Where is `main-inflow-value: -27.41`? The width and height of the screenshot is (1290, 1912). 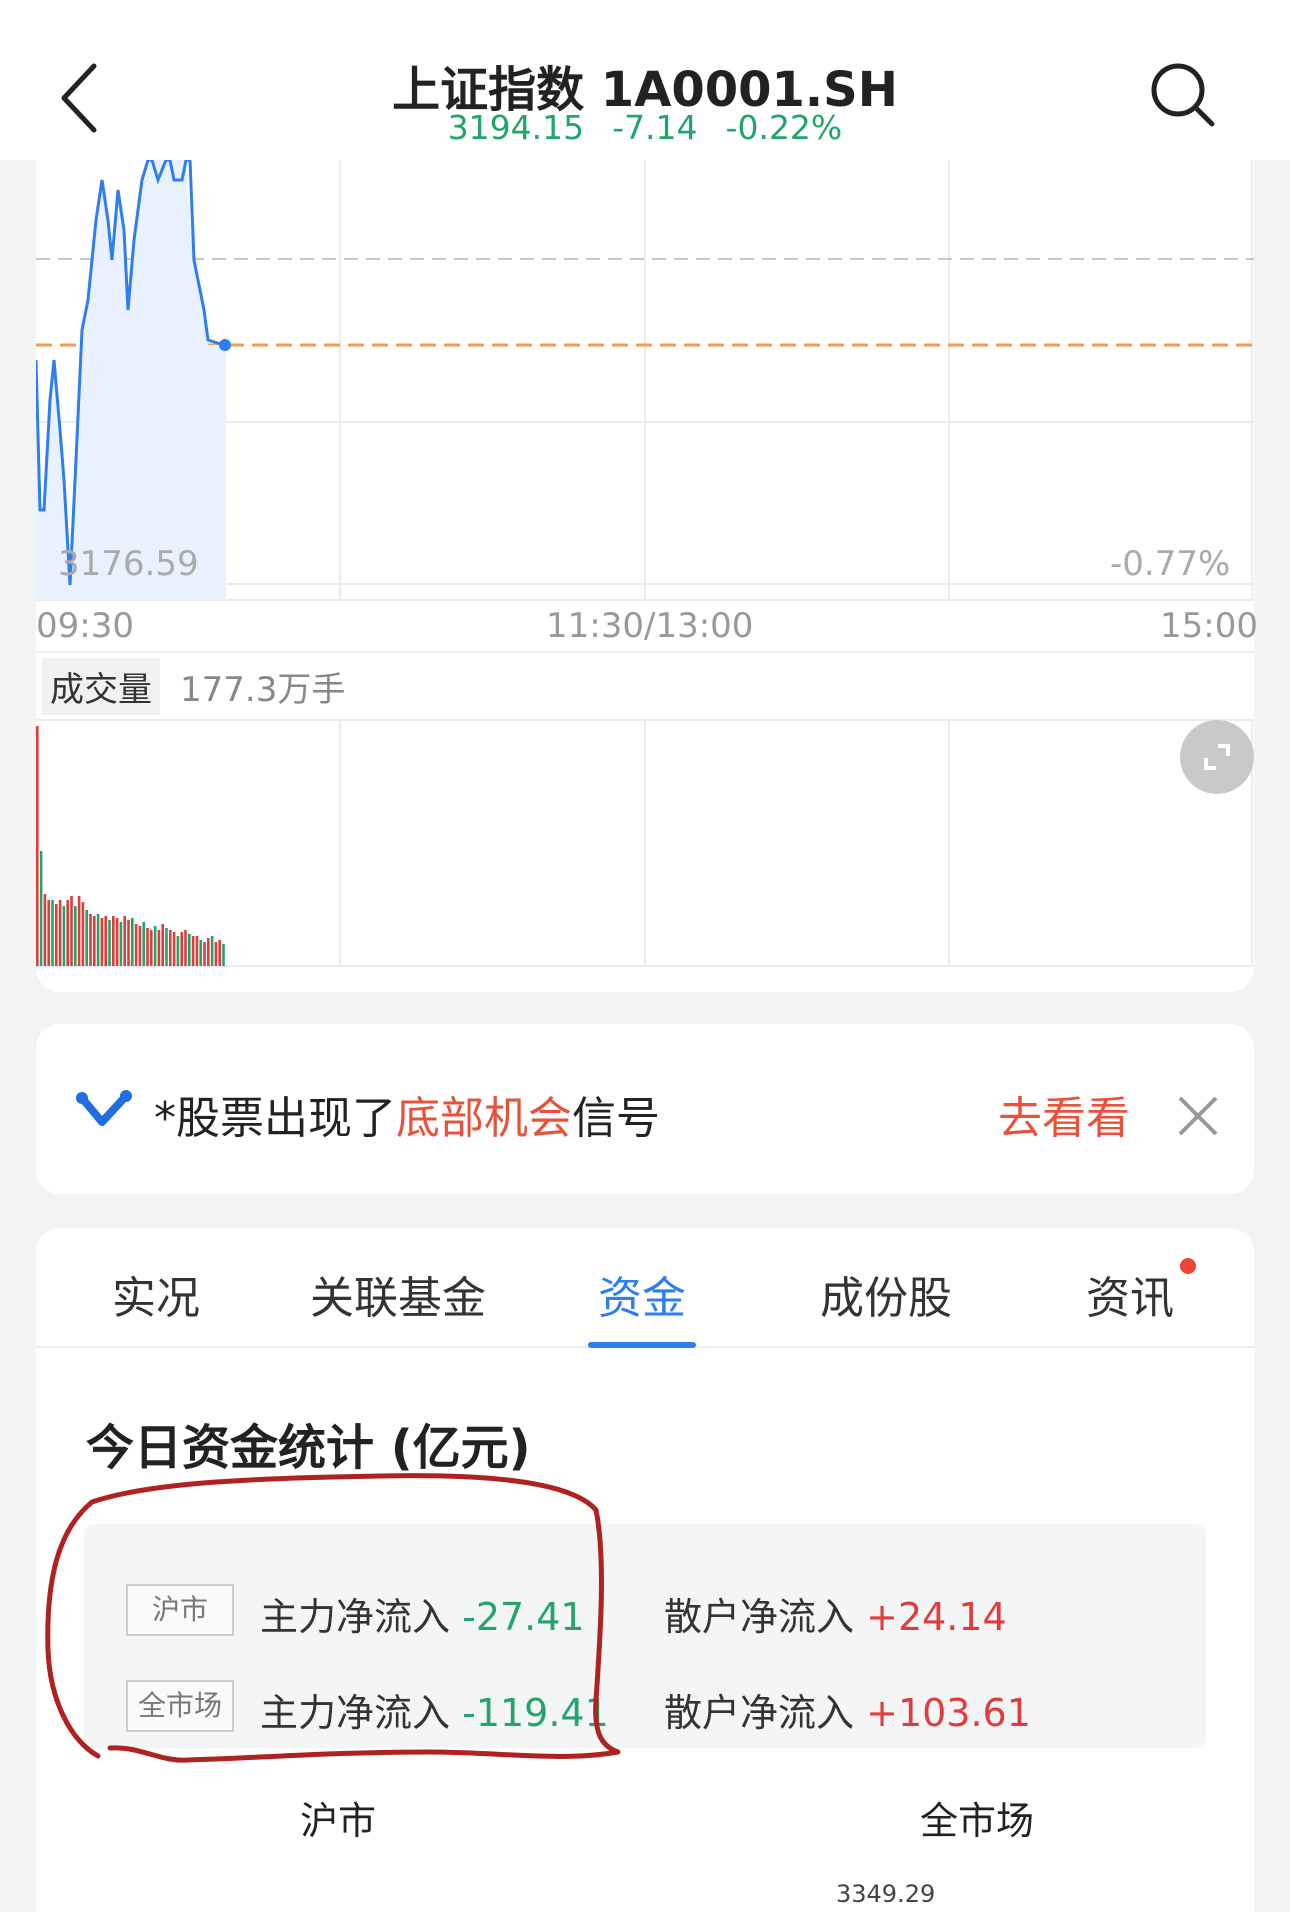 main-inflow-value: -27.41 is located at coordinates (523, 1617).